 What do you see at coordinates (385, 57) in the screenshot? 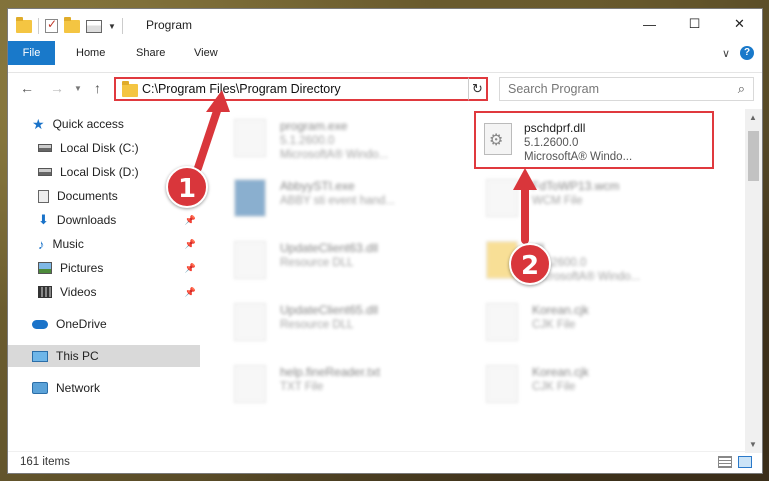
I see `ribbon-tabs: File Home Share View ∨ ?` at bounding box center [385, 57].